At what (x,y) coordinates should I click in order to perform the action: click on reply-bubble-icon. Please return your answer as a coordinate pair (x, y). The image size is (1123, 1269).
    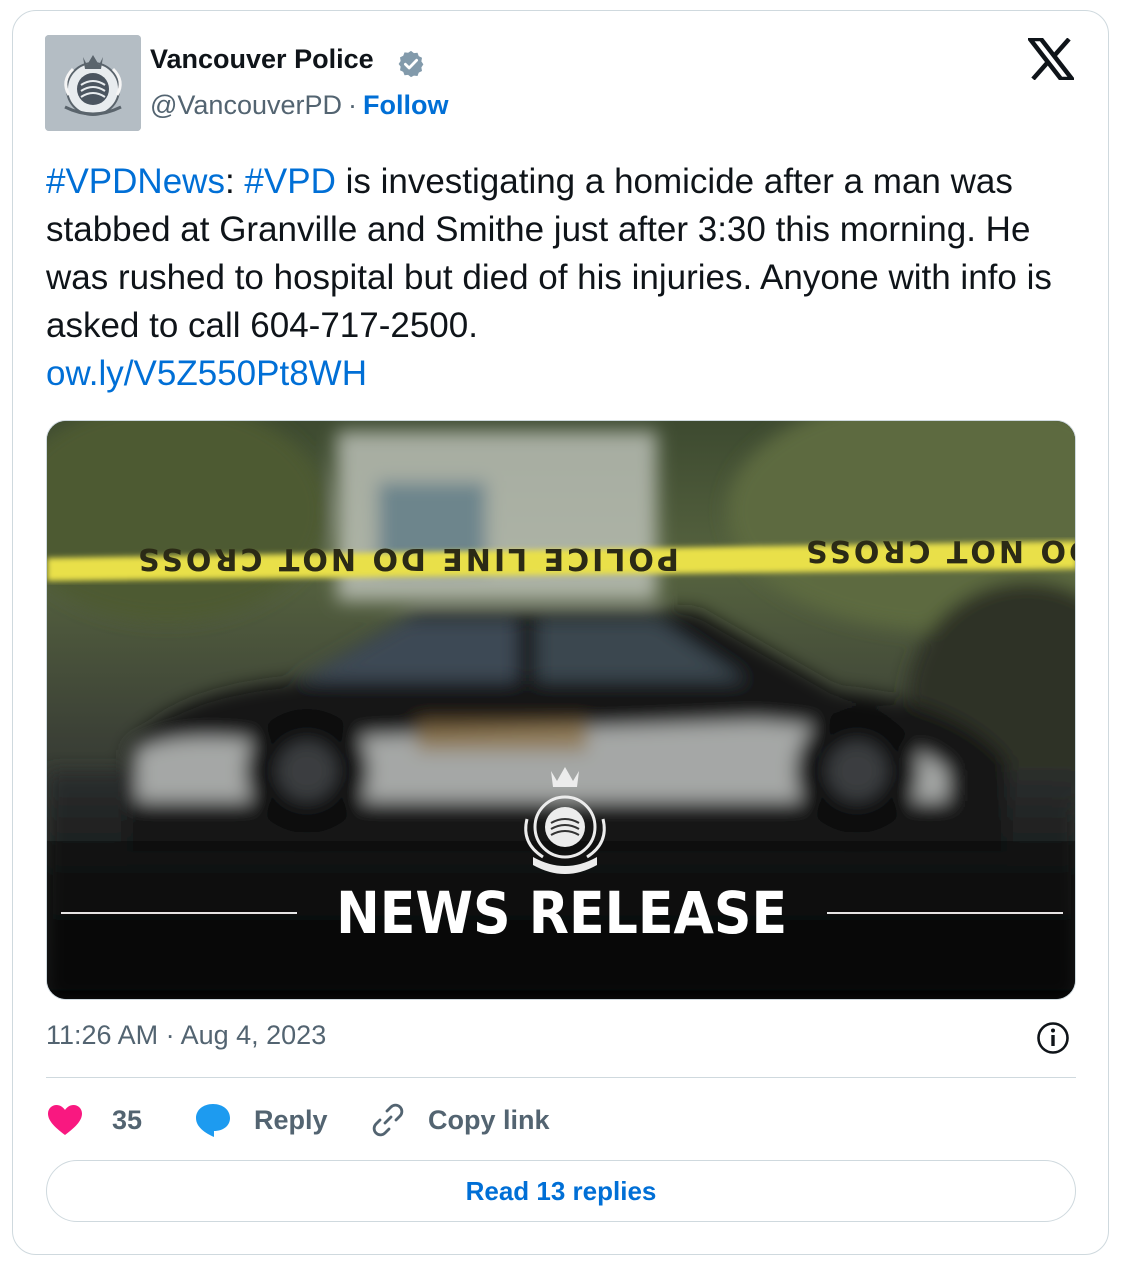
    Looking at the image, I should click on (213, 1120).